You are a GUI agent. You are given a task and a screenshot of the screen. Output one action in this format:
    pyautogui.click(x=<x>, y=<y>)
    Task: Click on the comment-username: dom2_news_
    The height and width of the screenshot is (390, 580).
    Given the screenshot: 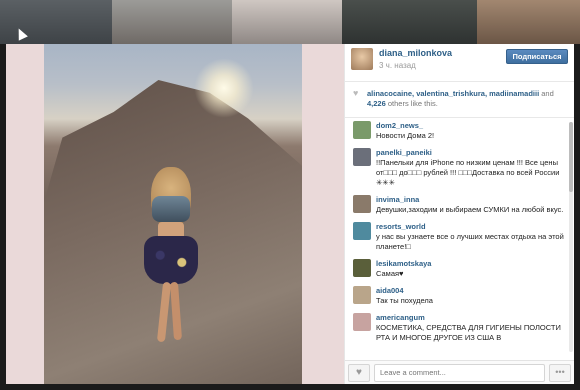 What is the action you would take?
    pyautogui.click(x=473, y=125)
    